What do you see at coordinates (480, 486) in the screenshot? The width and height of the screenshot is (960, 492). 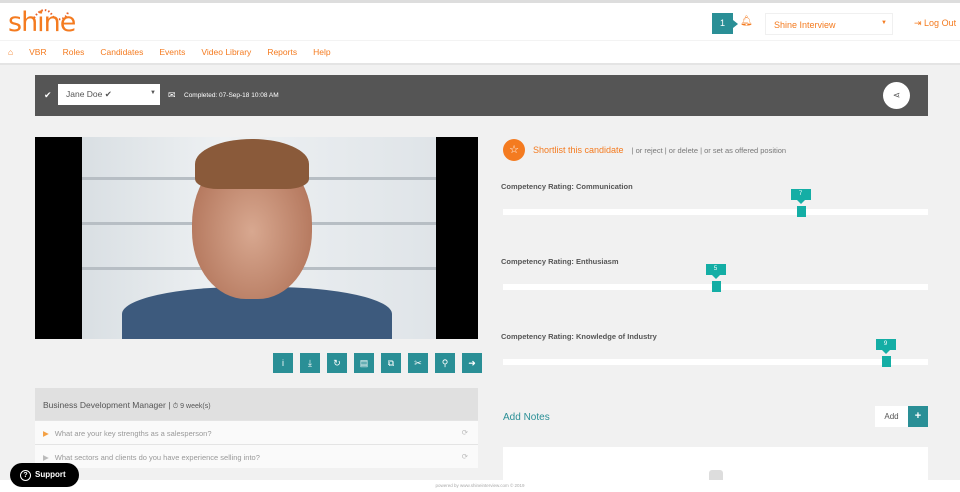 I see `footer: powered by www.shineinterview.com © 2019` at bounding box center [480, 486].